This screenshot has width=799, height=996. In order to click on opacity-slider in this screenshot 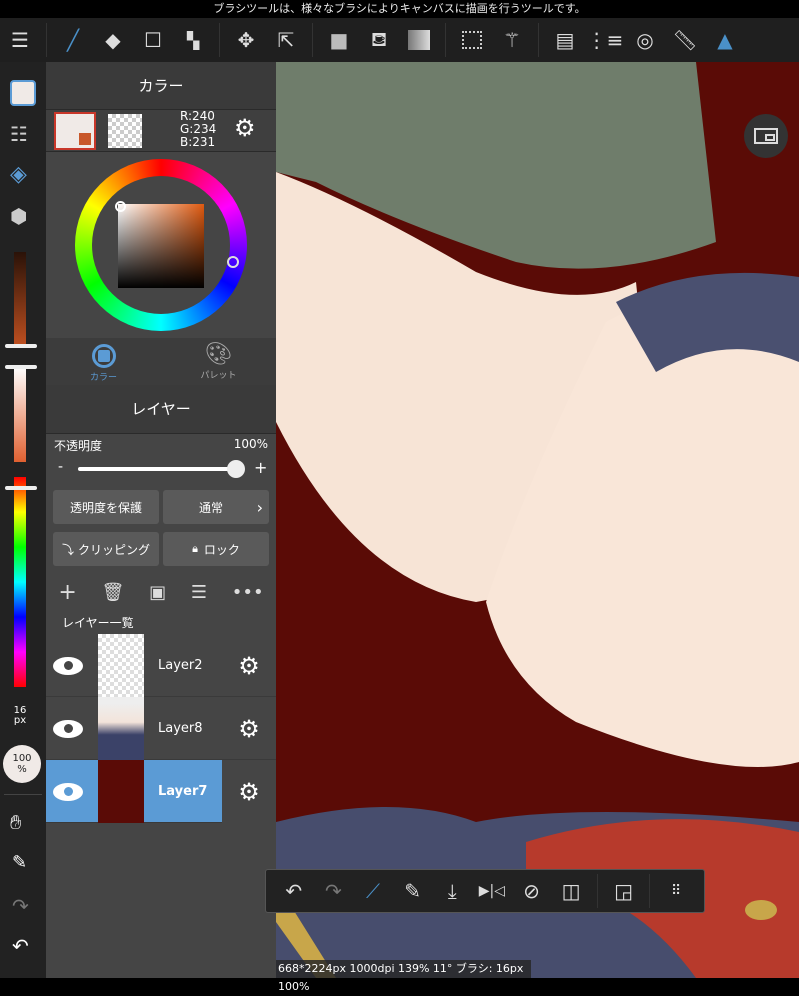, I will do `click(20, 414)`.